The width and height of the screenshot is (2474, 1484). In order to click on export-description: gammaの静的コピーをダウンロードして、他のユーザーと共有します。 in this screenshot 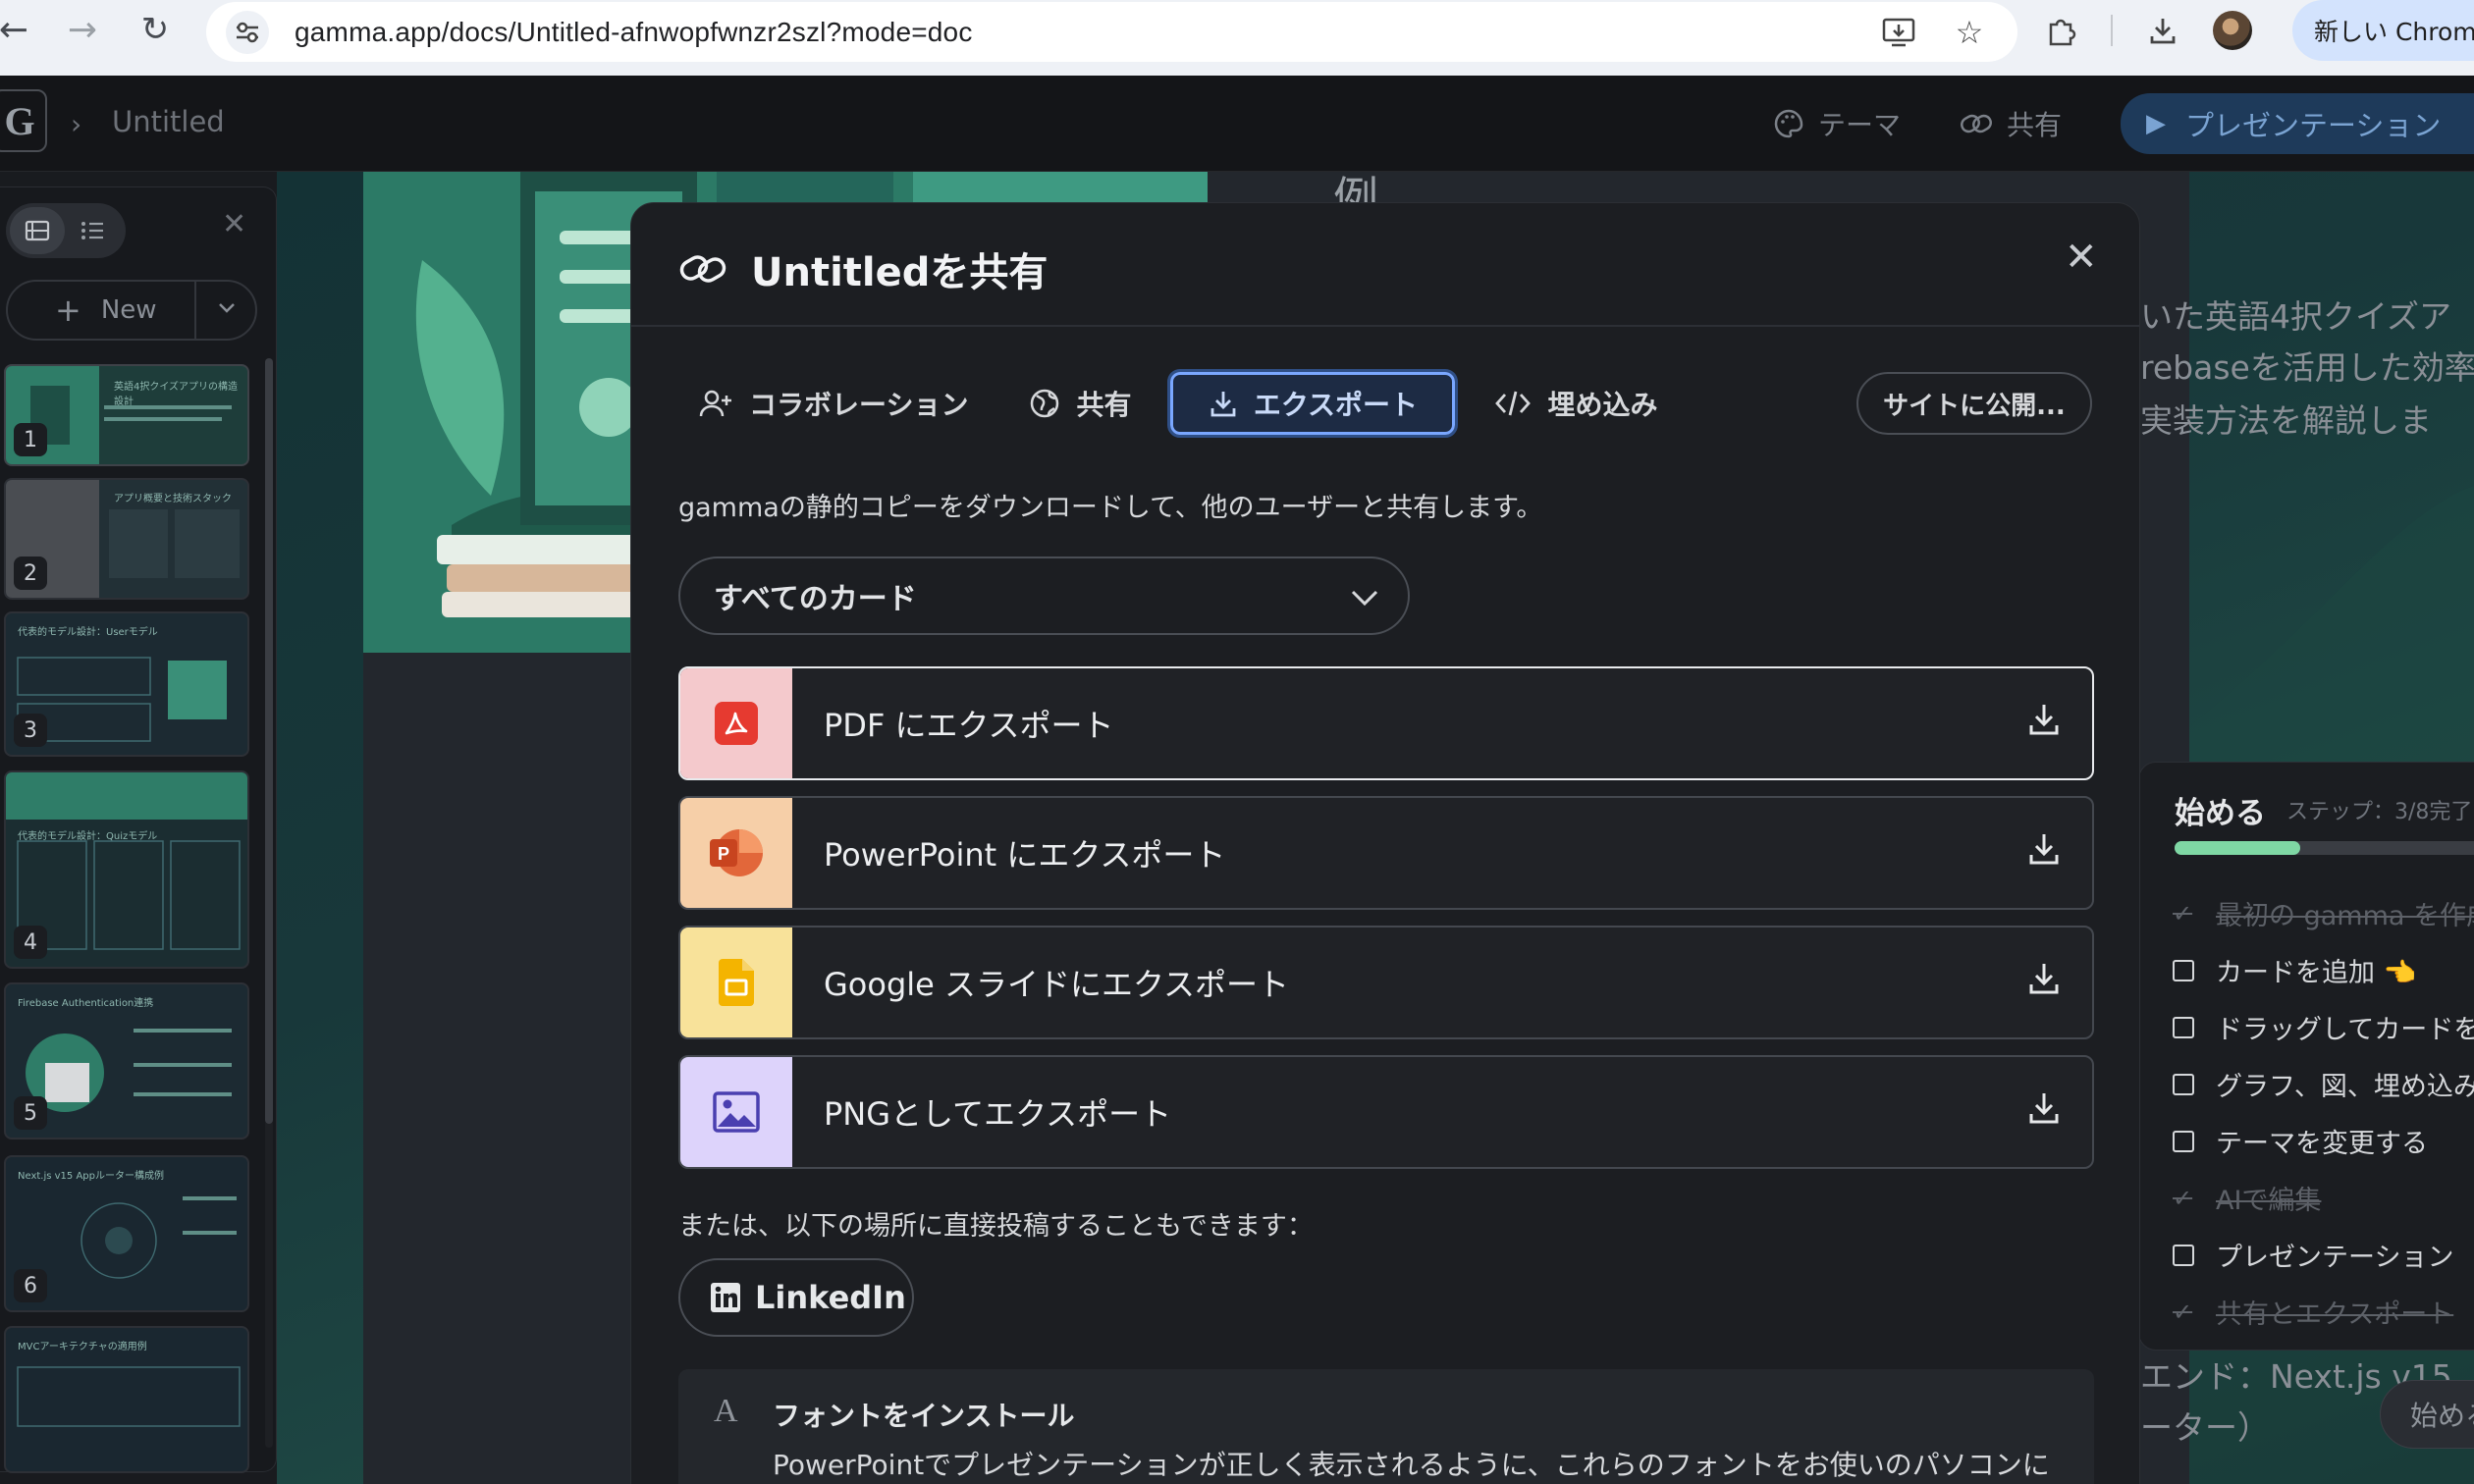, I will do `click(1110, 508)`.